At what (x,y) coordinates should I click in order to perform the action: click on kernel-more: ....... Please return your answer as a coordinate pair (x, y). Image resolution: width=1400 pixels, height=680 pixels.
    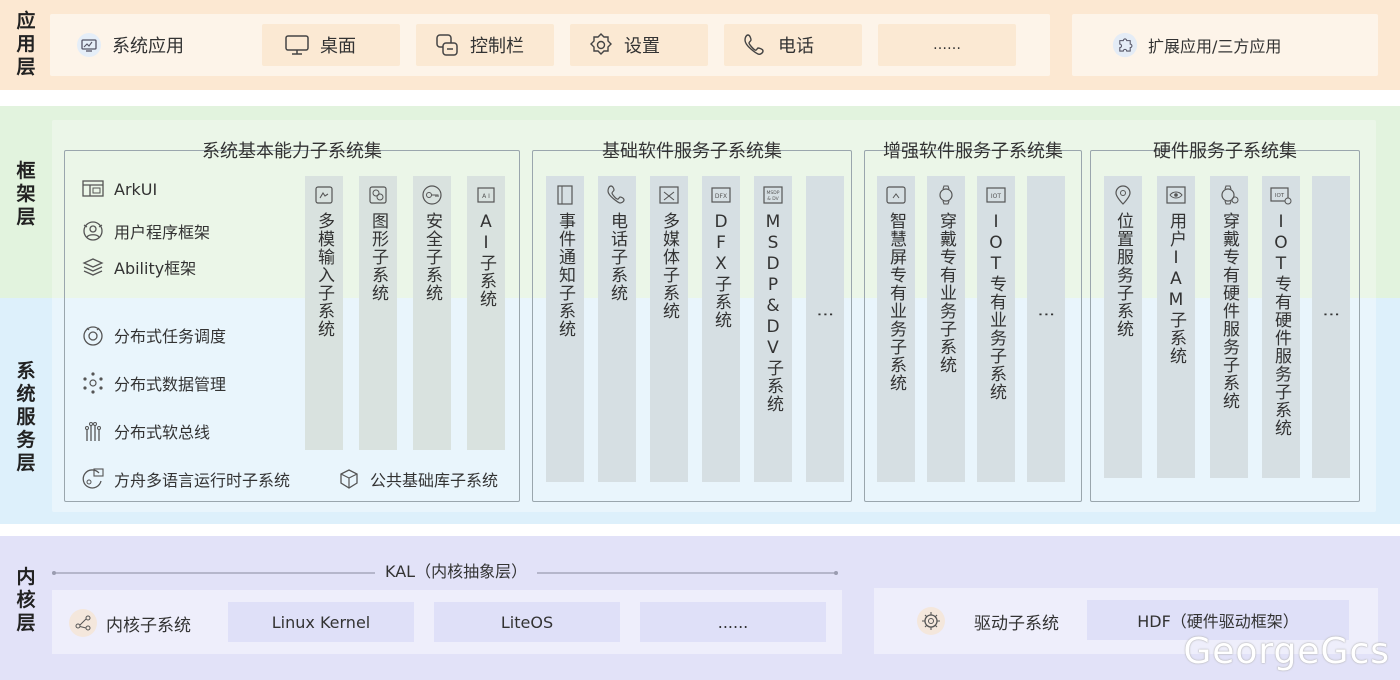
    Looking at the image, I should click on (733, 622).